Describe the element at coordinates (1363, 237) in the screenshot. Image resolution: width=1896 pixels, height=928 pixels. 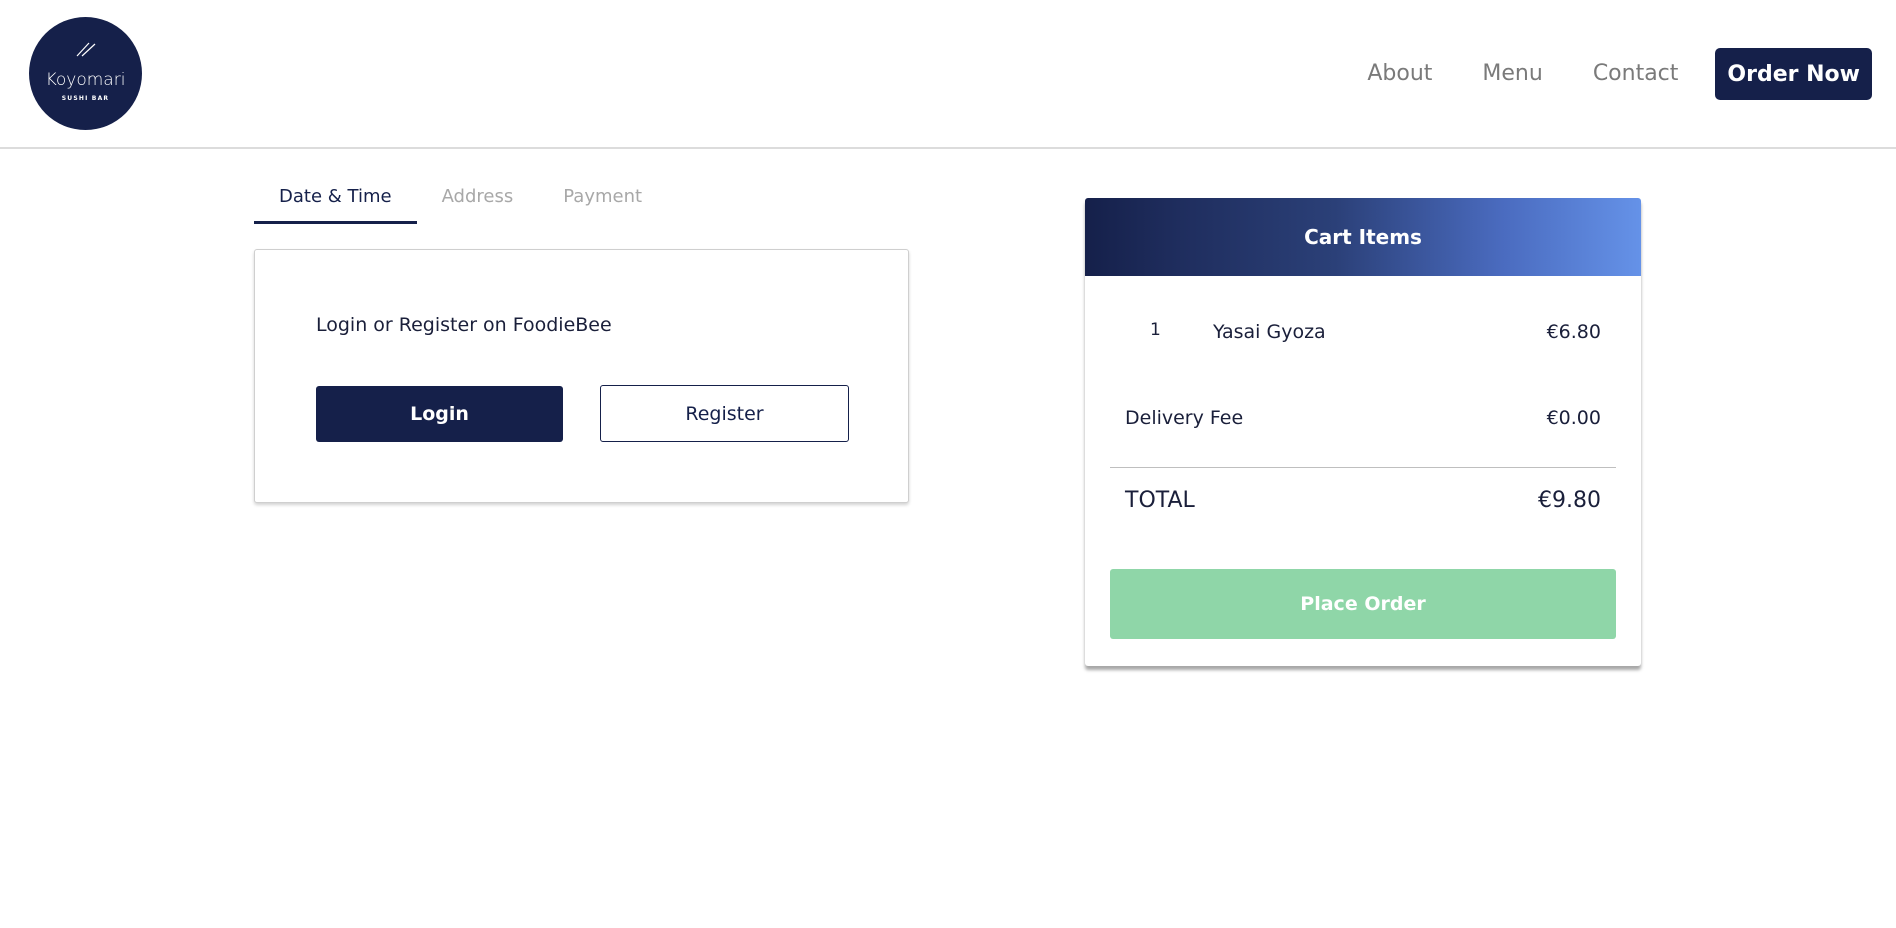
I see `cart-title: Cart Items` at that location.